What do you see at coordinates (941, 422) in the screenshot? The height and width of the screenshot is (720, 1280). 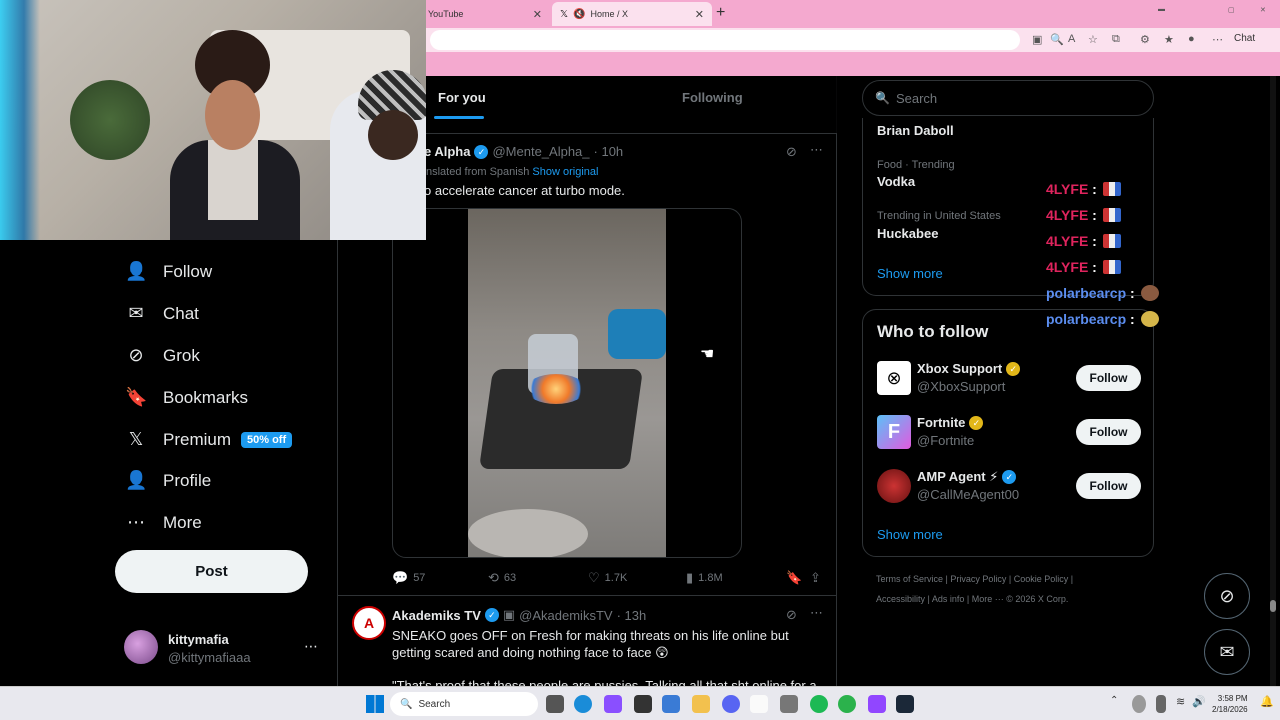 I see `account-name: Fortnite` at bounding box center [941, 422].